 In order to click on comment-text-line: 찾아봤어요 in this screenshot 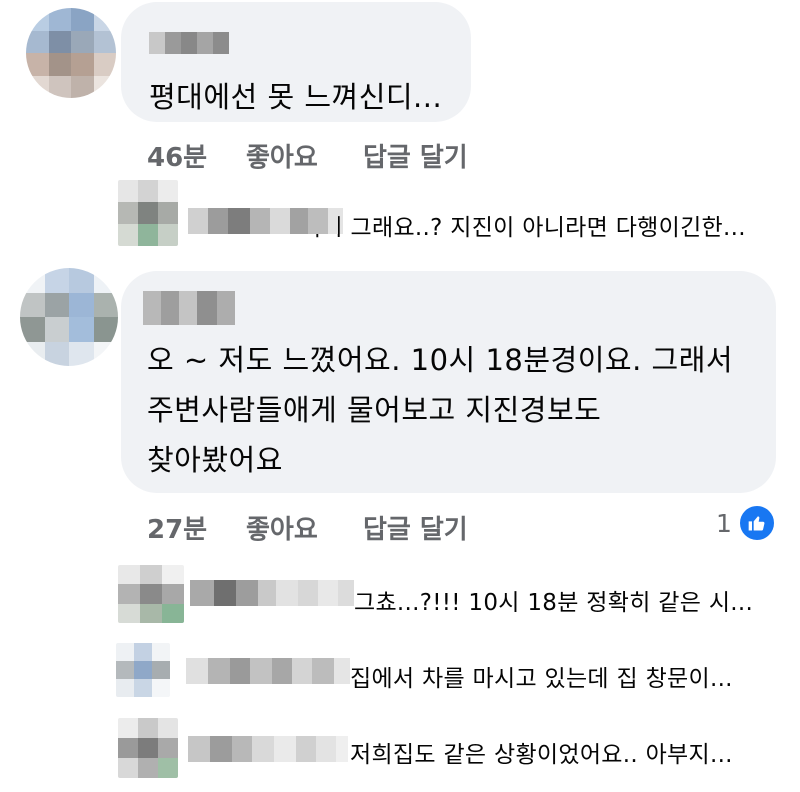, I will do `click(215, 460)`.